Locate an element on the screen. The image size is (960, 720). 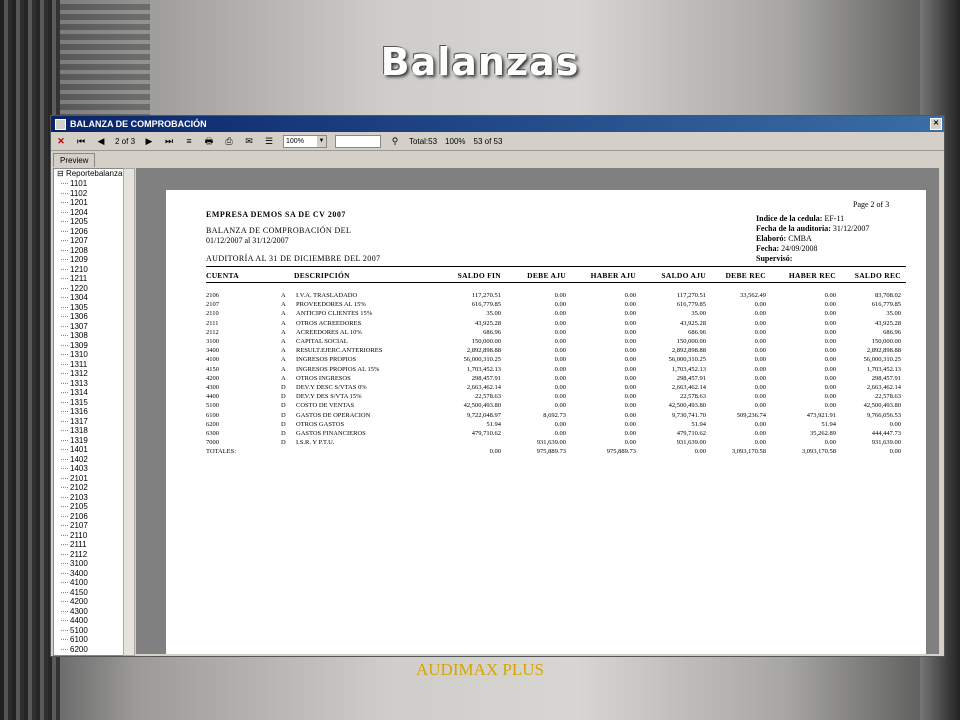
tree-item: 2111 is located at coordinates (89, 545).